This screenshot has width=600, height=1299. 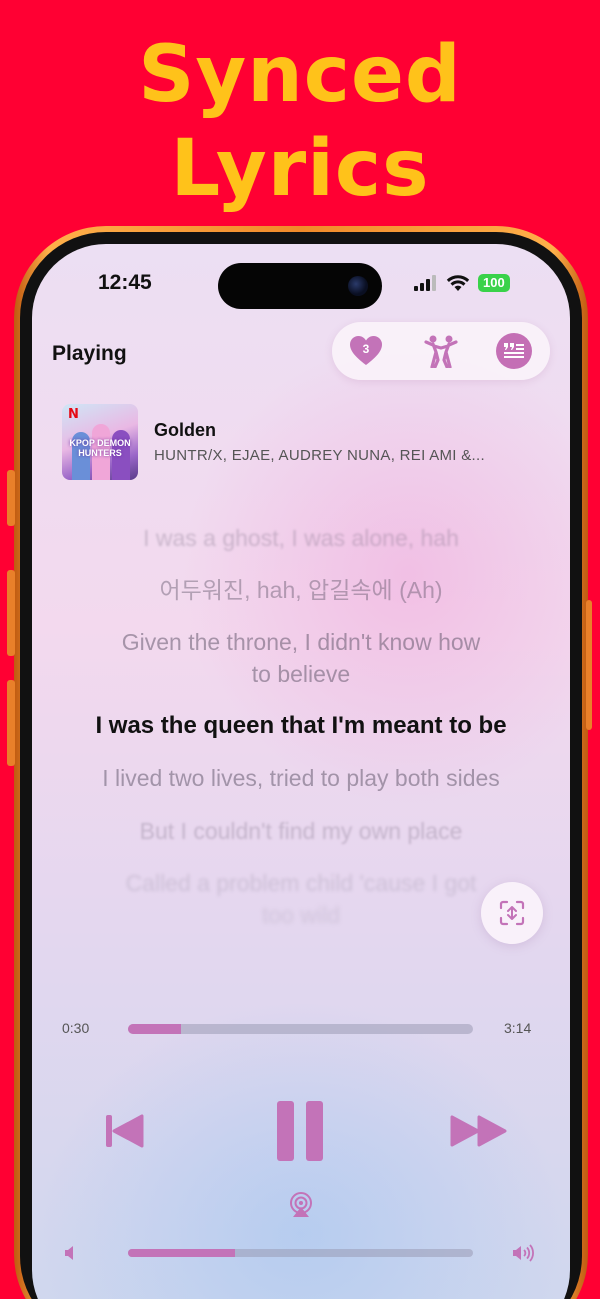 I want to click on favorites-button: 3, so click(x=366, y=351).